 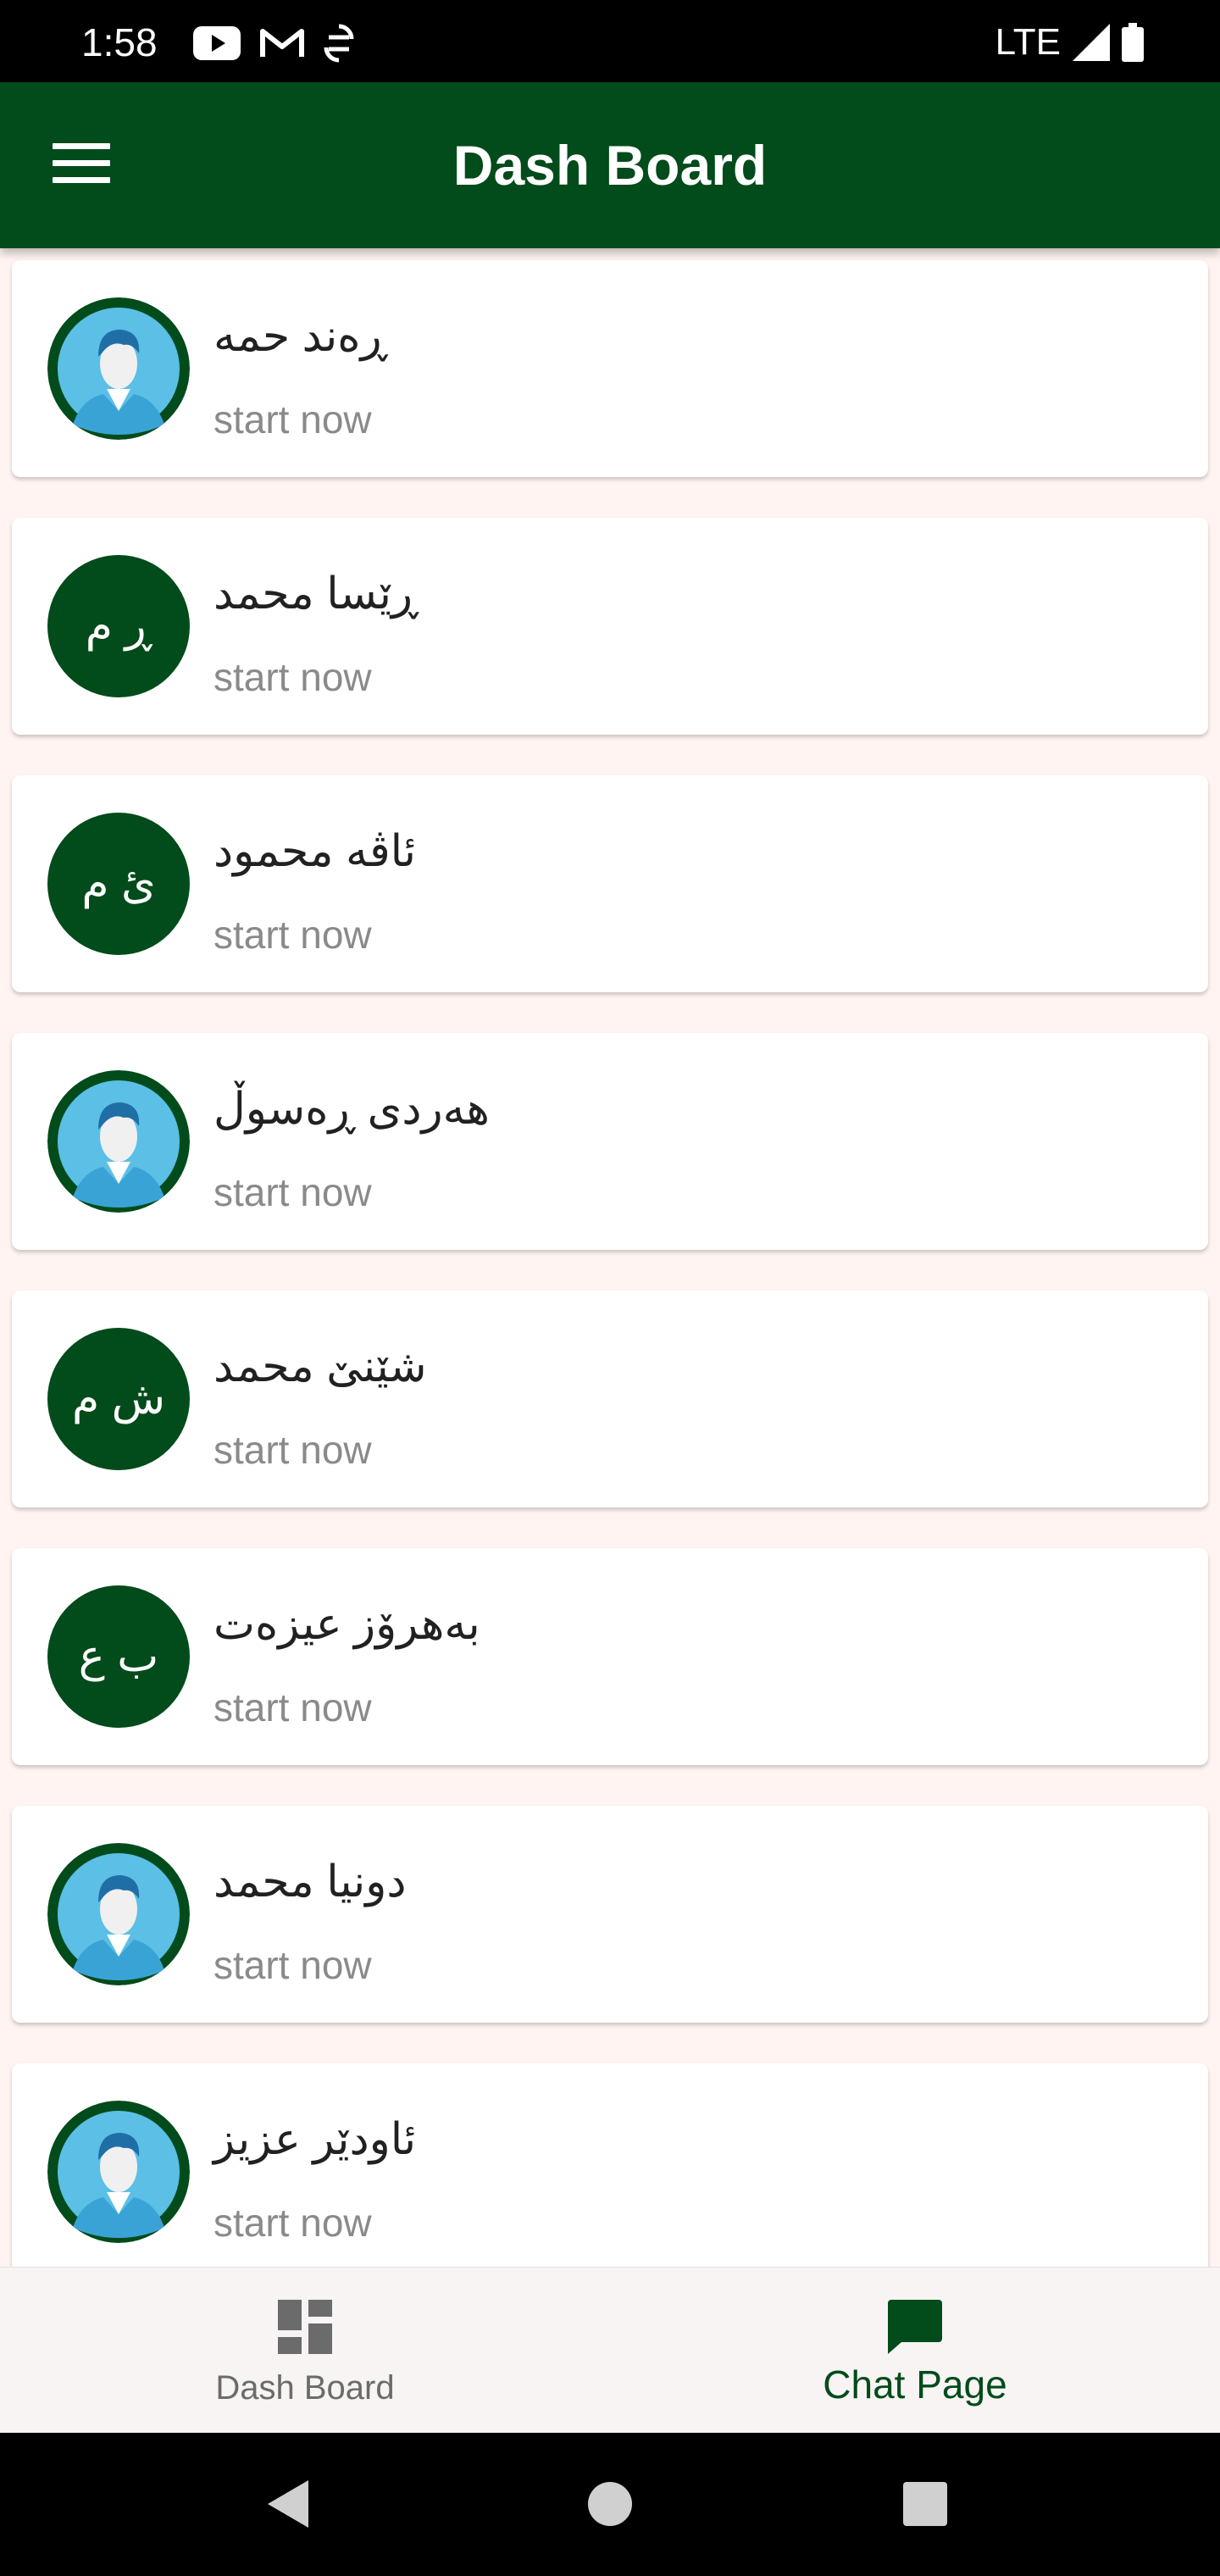 What do you see at coordinates (282, 43) in the screenshot?
I see `gmail-icon` at bounding box center [282, 43].